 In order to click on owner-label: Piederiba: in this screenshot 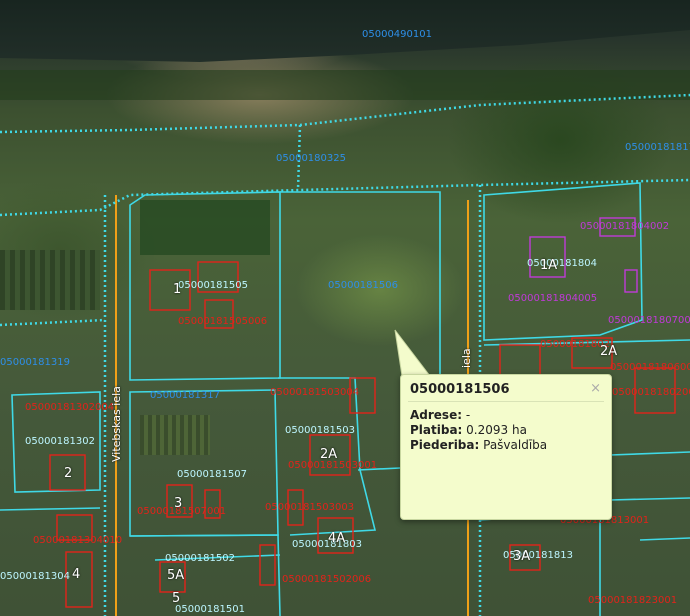, I will do `click(445, 445)`.